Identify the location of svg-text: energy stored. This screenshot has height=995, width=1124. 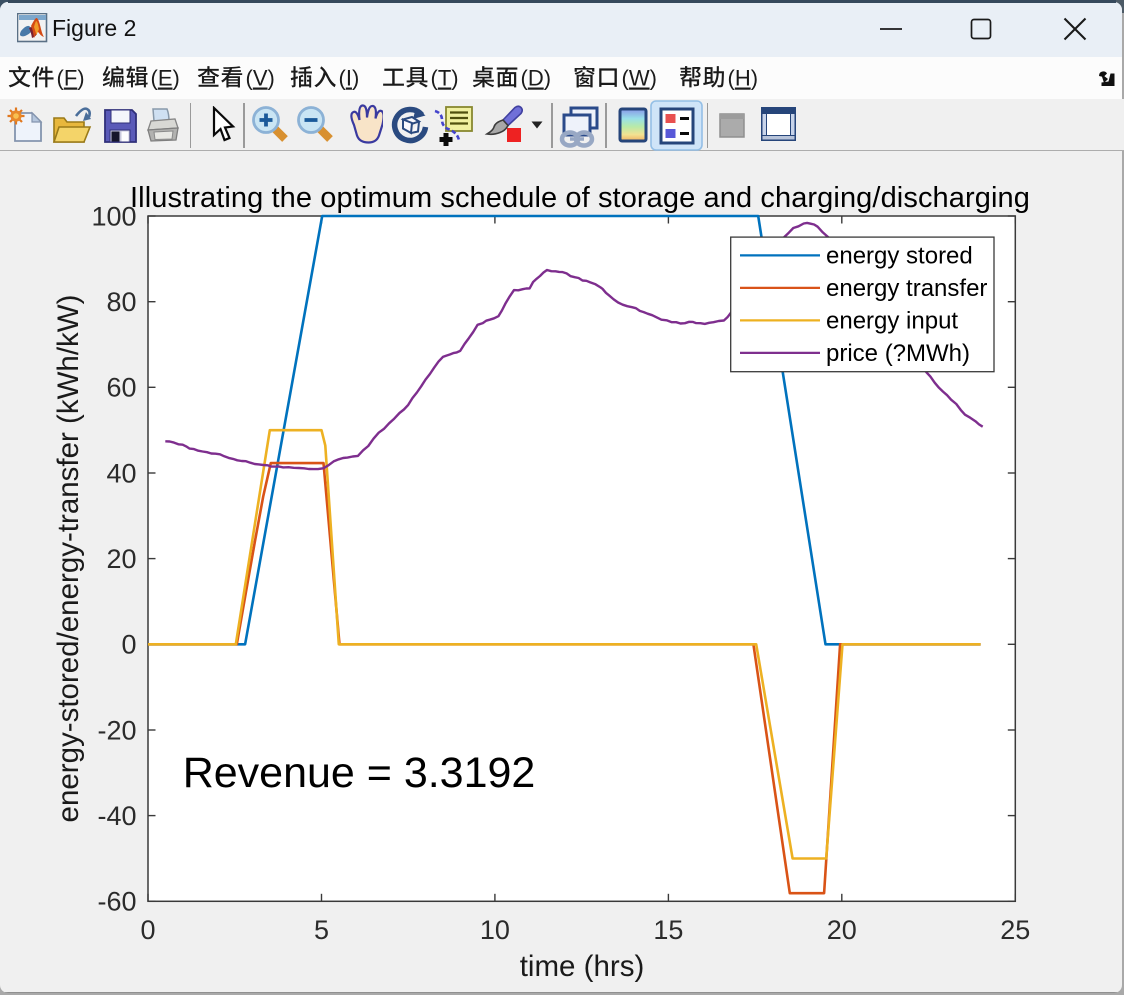
(899, 256).